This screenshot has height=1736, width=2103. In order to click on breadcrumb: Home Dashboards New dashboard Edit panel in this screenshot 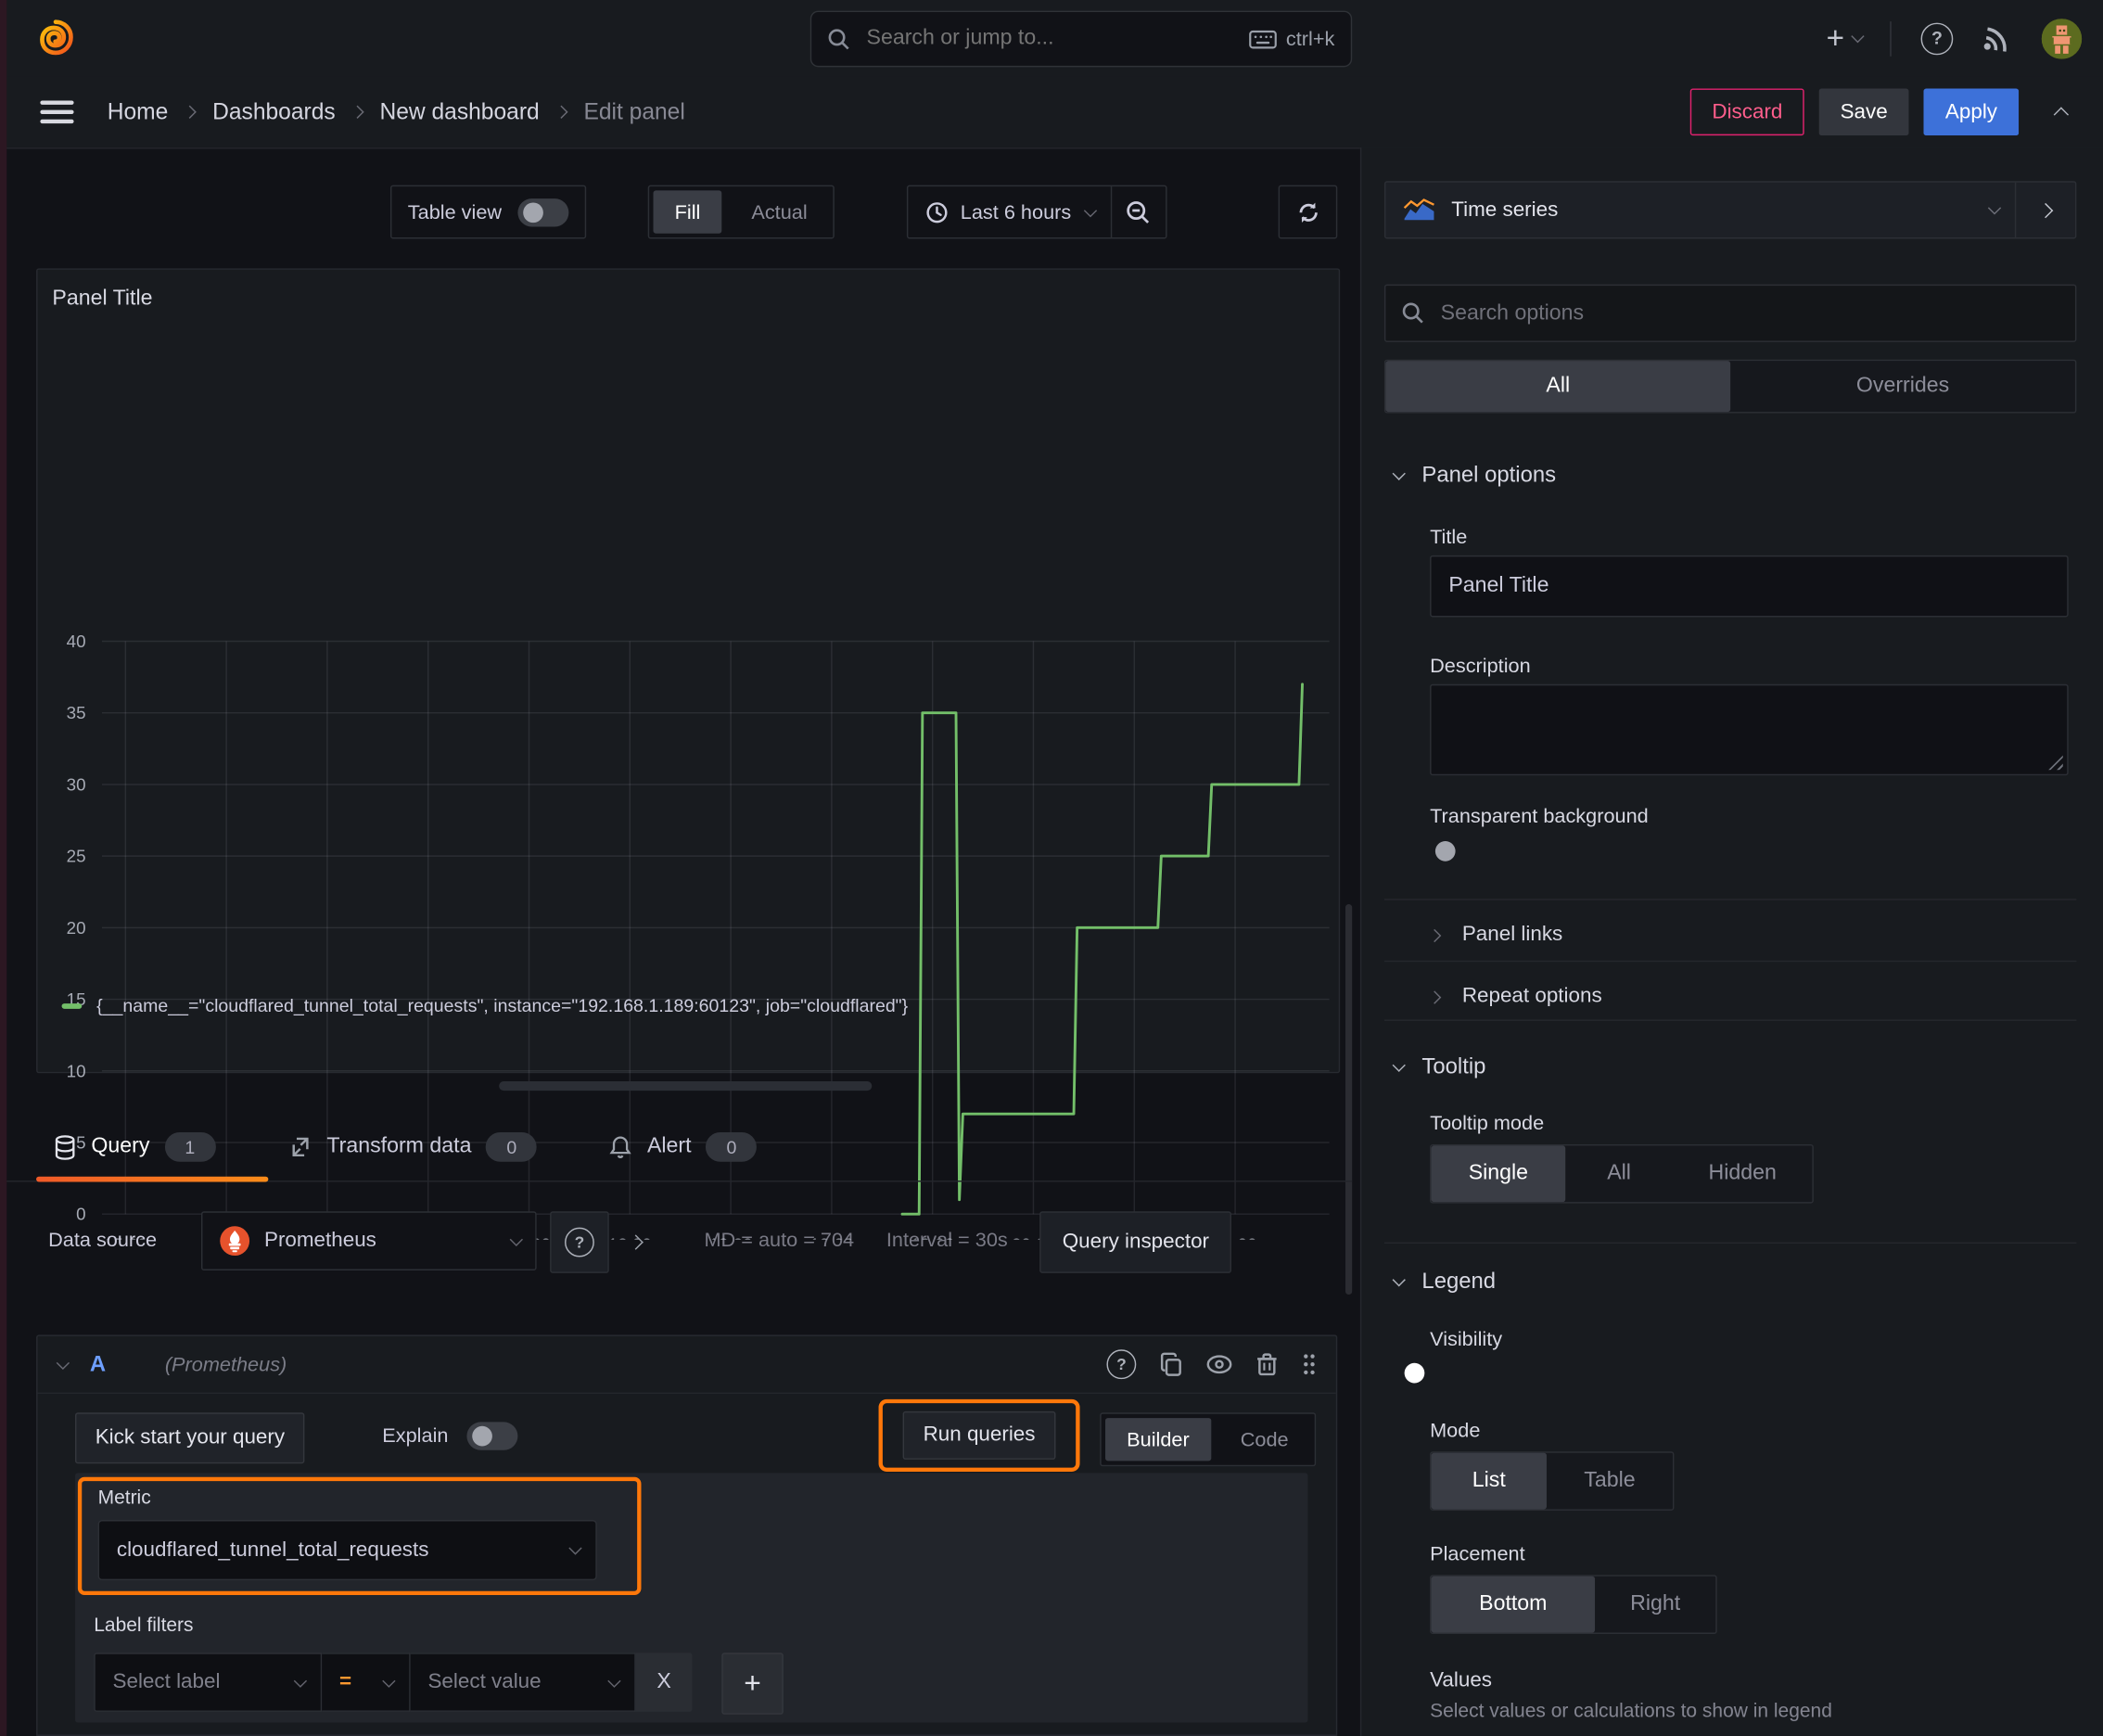, I will do `click(396, 111)`.